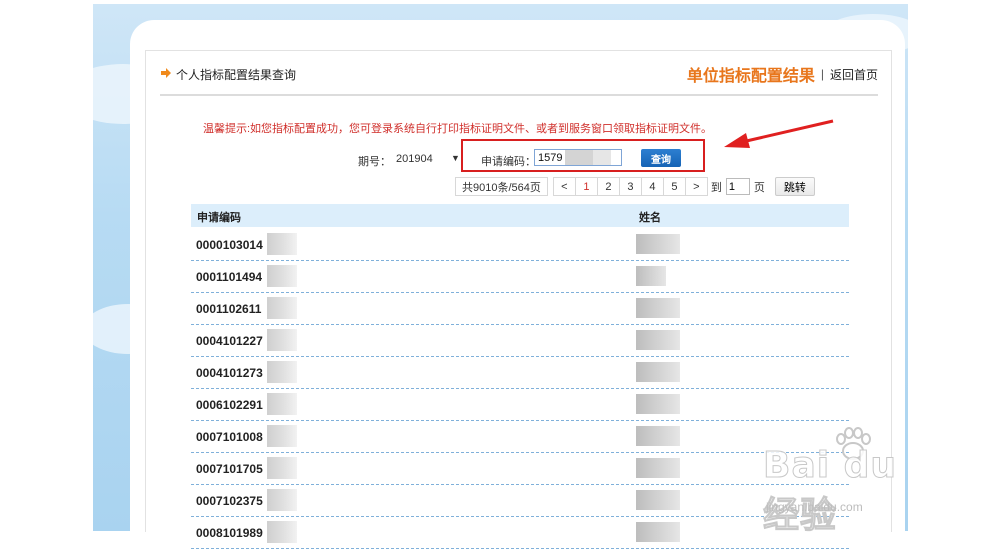  I want to click on watermark-text: Bai du 经验, so click(830, 491).